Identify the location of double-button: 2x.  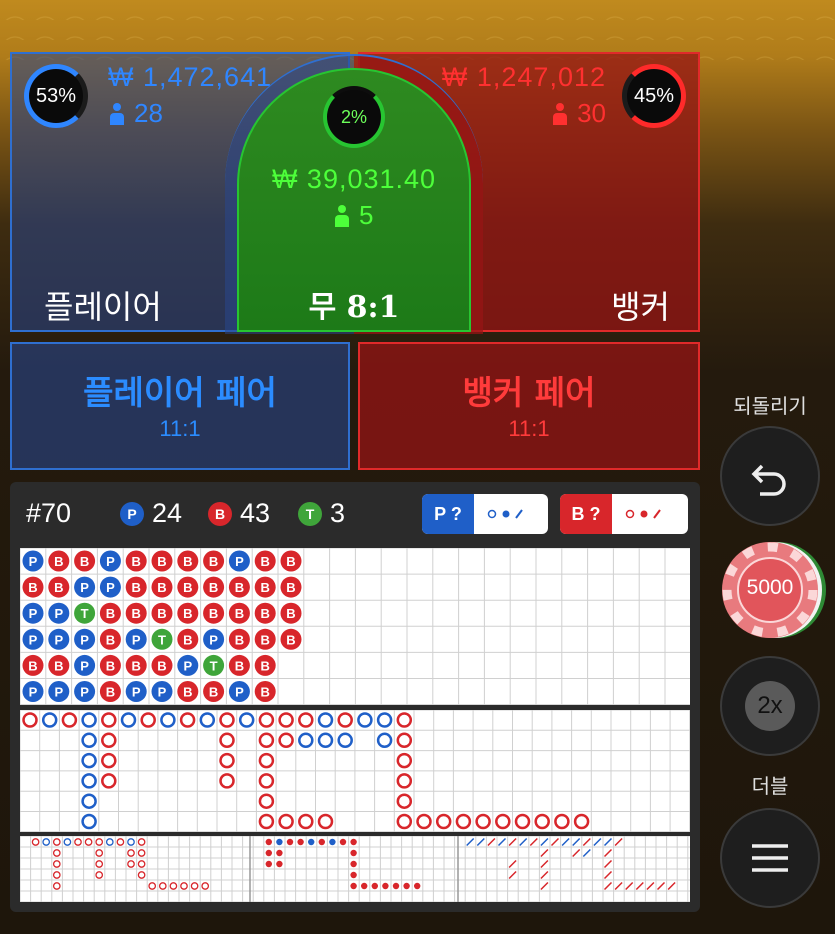
(770, 706).